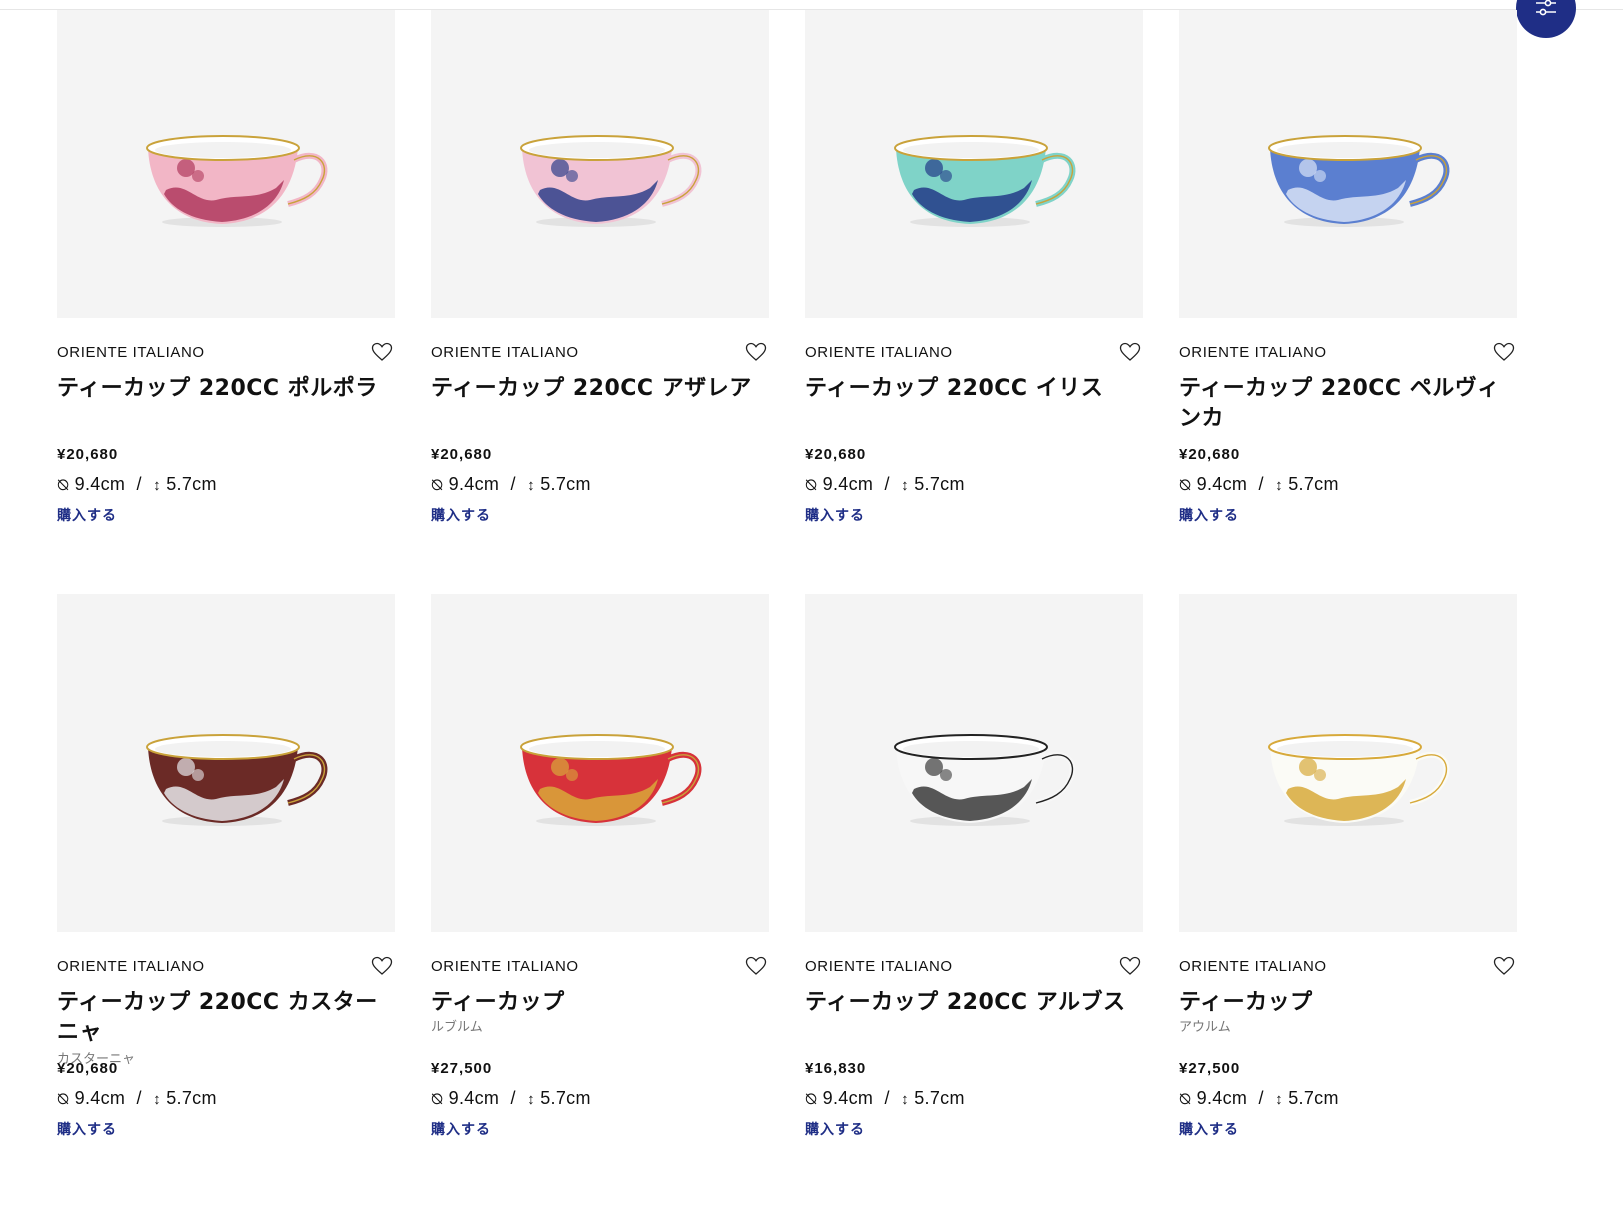 This screenshot has height=1209, width=1623. Describe the element at coordinates (226, 389) in the screenshot. I see `product-title: ティーカップ 220CC ポルポラ` at that location.